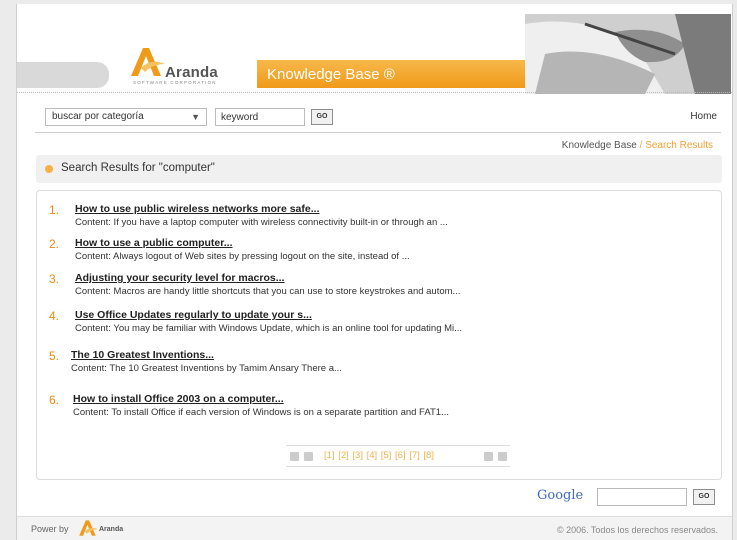  What do you see at coordinates (374, 92) in the screenshot?
I see `header-divider` at bounding box center [374, 92].